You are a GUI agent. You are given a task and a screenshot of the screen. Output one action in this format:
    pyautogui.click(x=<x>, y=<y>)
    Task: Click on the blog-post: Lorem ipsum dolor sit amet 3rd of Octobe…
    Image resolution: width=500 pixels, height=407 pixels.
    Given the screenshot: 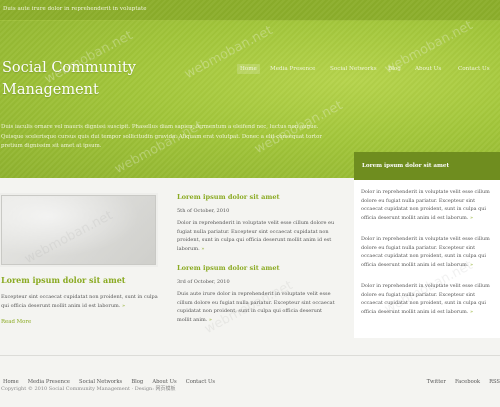 What is the action you would take?
    pyautogui.click(x=257, y=294)
    